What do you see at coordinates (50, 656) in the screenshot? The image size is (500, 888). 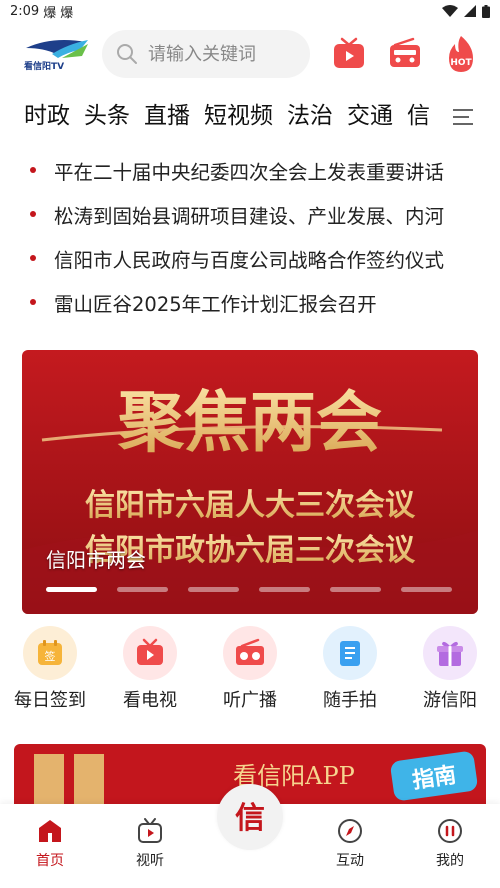 I see `svg-text: 签` at bounding box center [50, 656].